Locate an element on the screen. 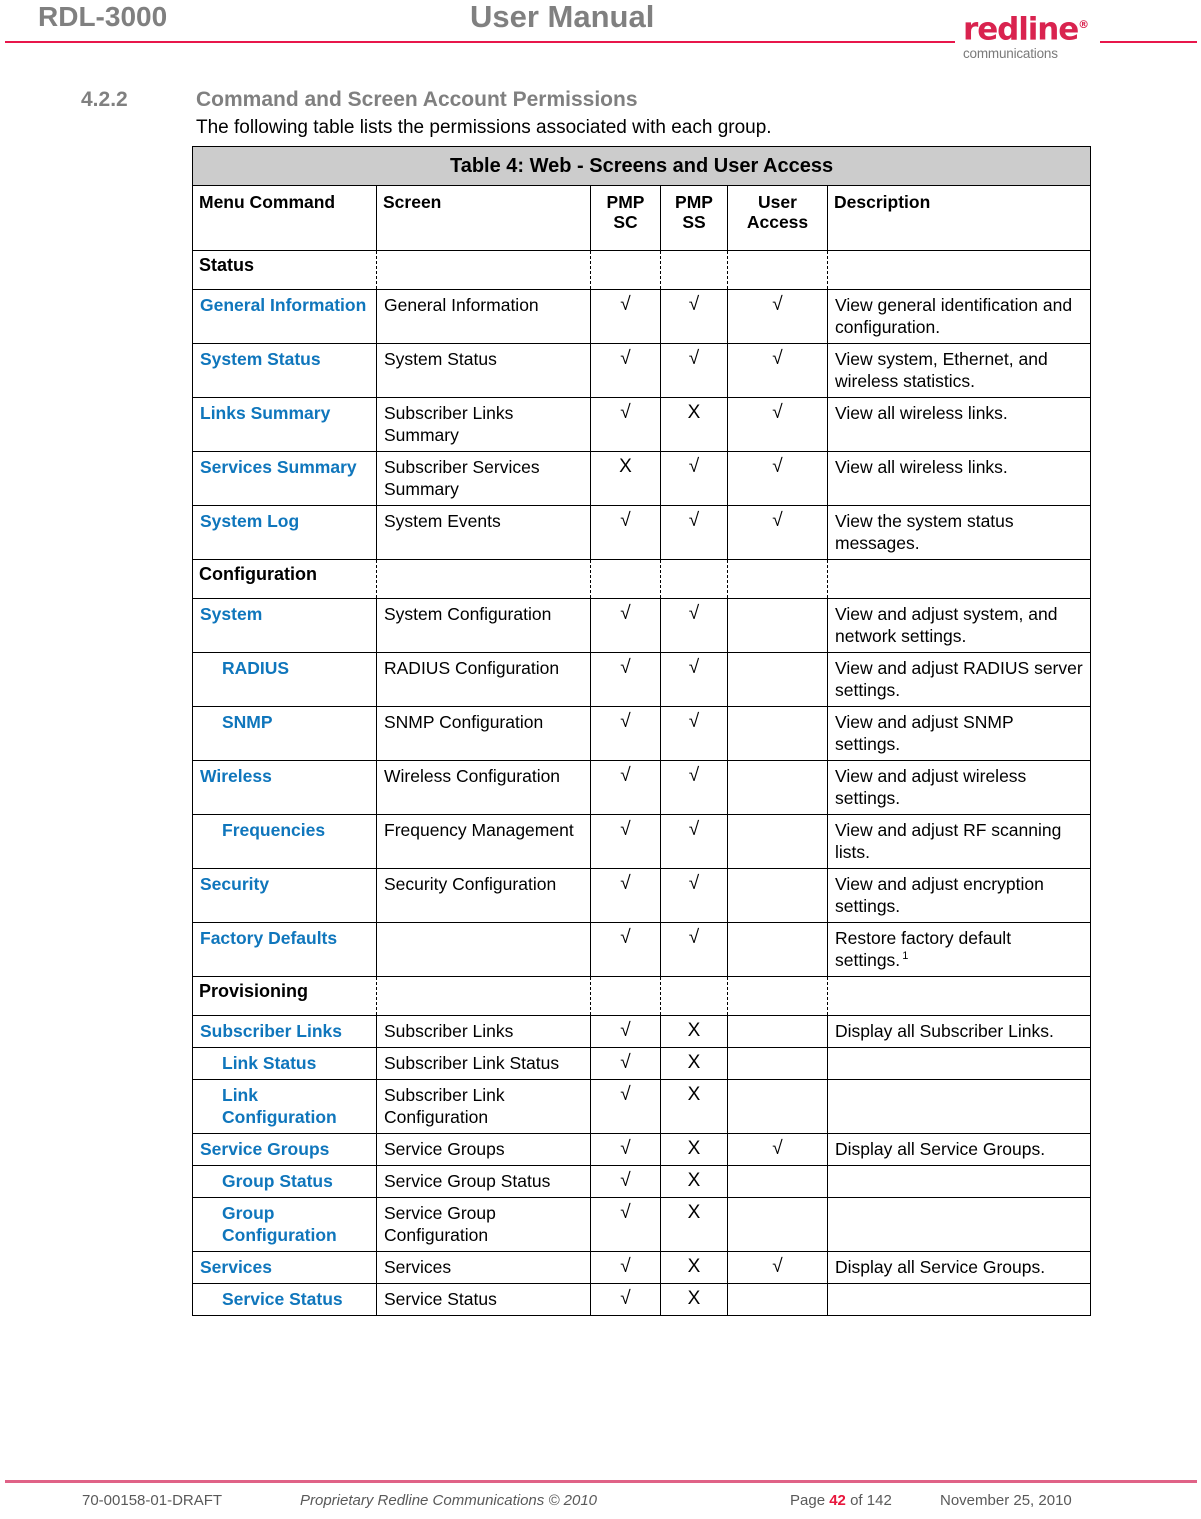  cell-menu-command: System is located at coordinates (284, 625).